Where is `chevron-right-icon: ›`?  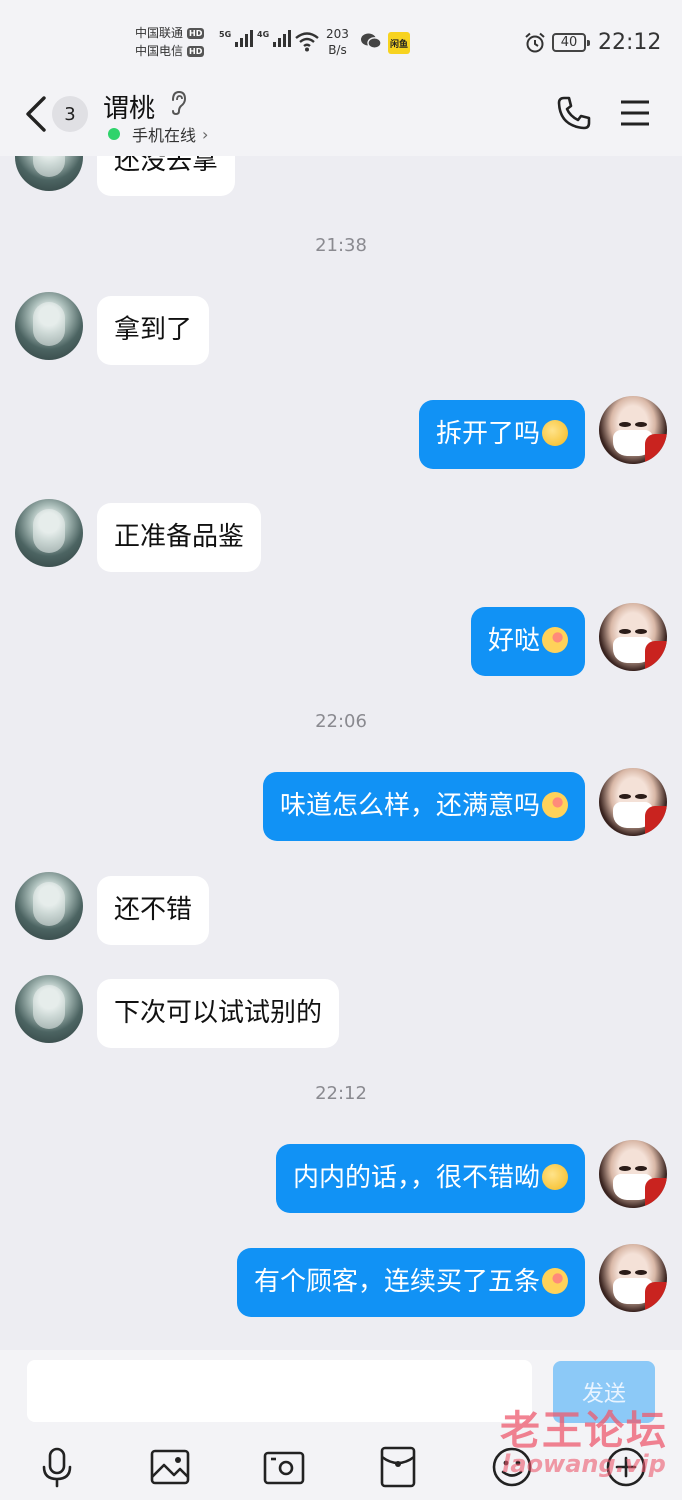
chevron-right-icon: › is located at coordinates (205, 134).